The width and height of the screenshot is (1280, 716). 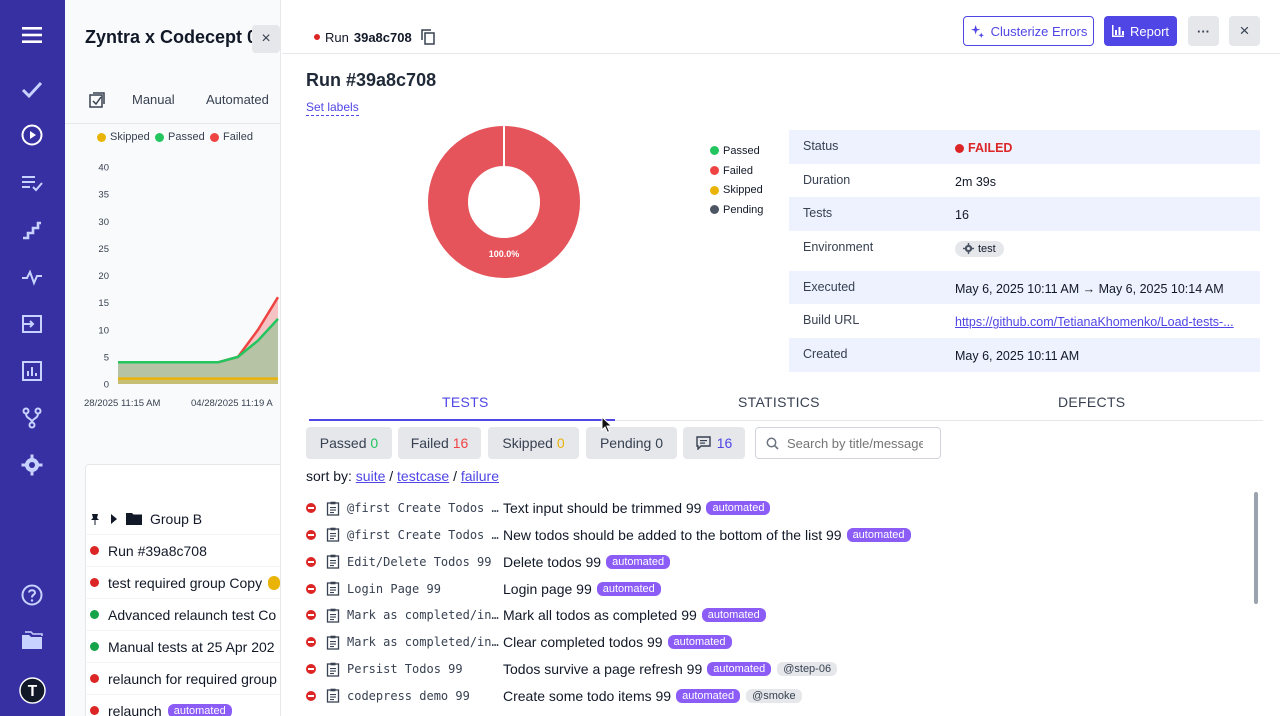 I want to click on tests-scrollbar, so click(x=1256, y=548).